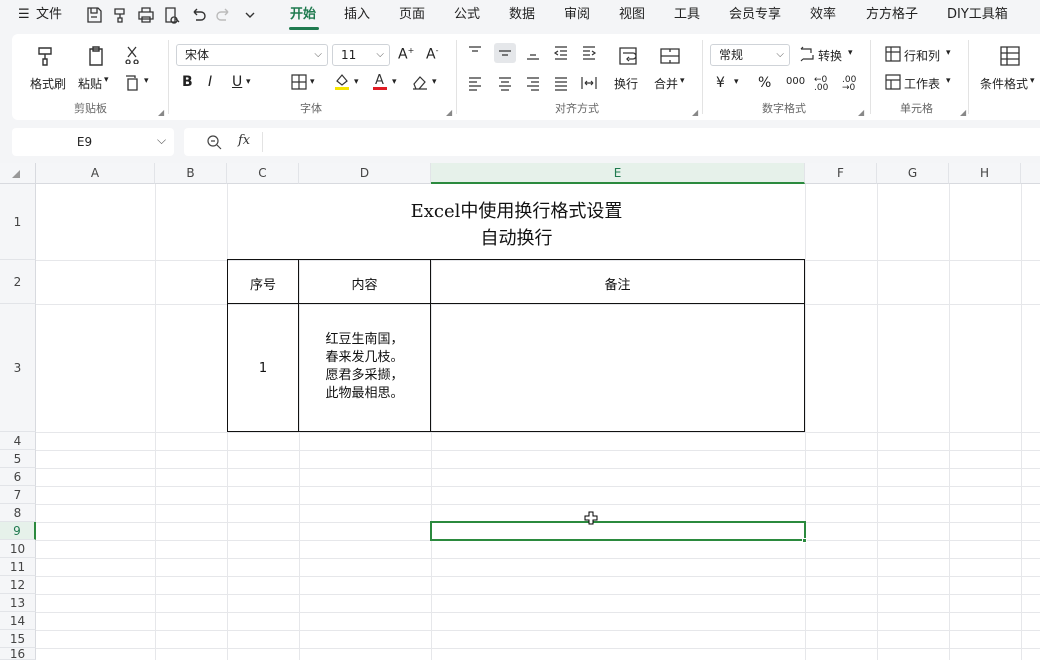 The width and height of the screenshot is (1040, 660). I want to click on copy-chevron-icon: ▾, so click(146, 81).